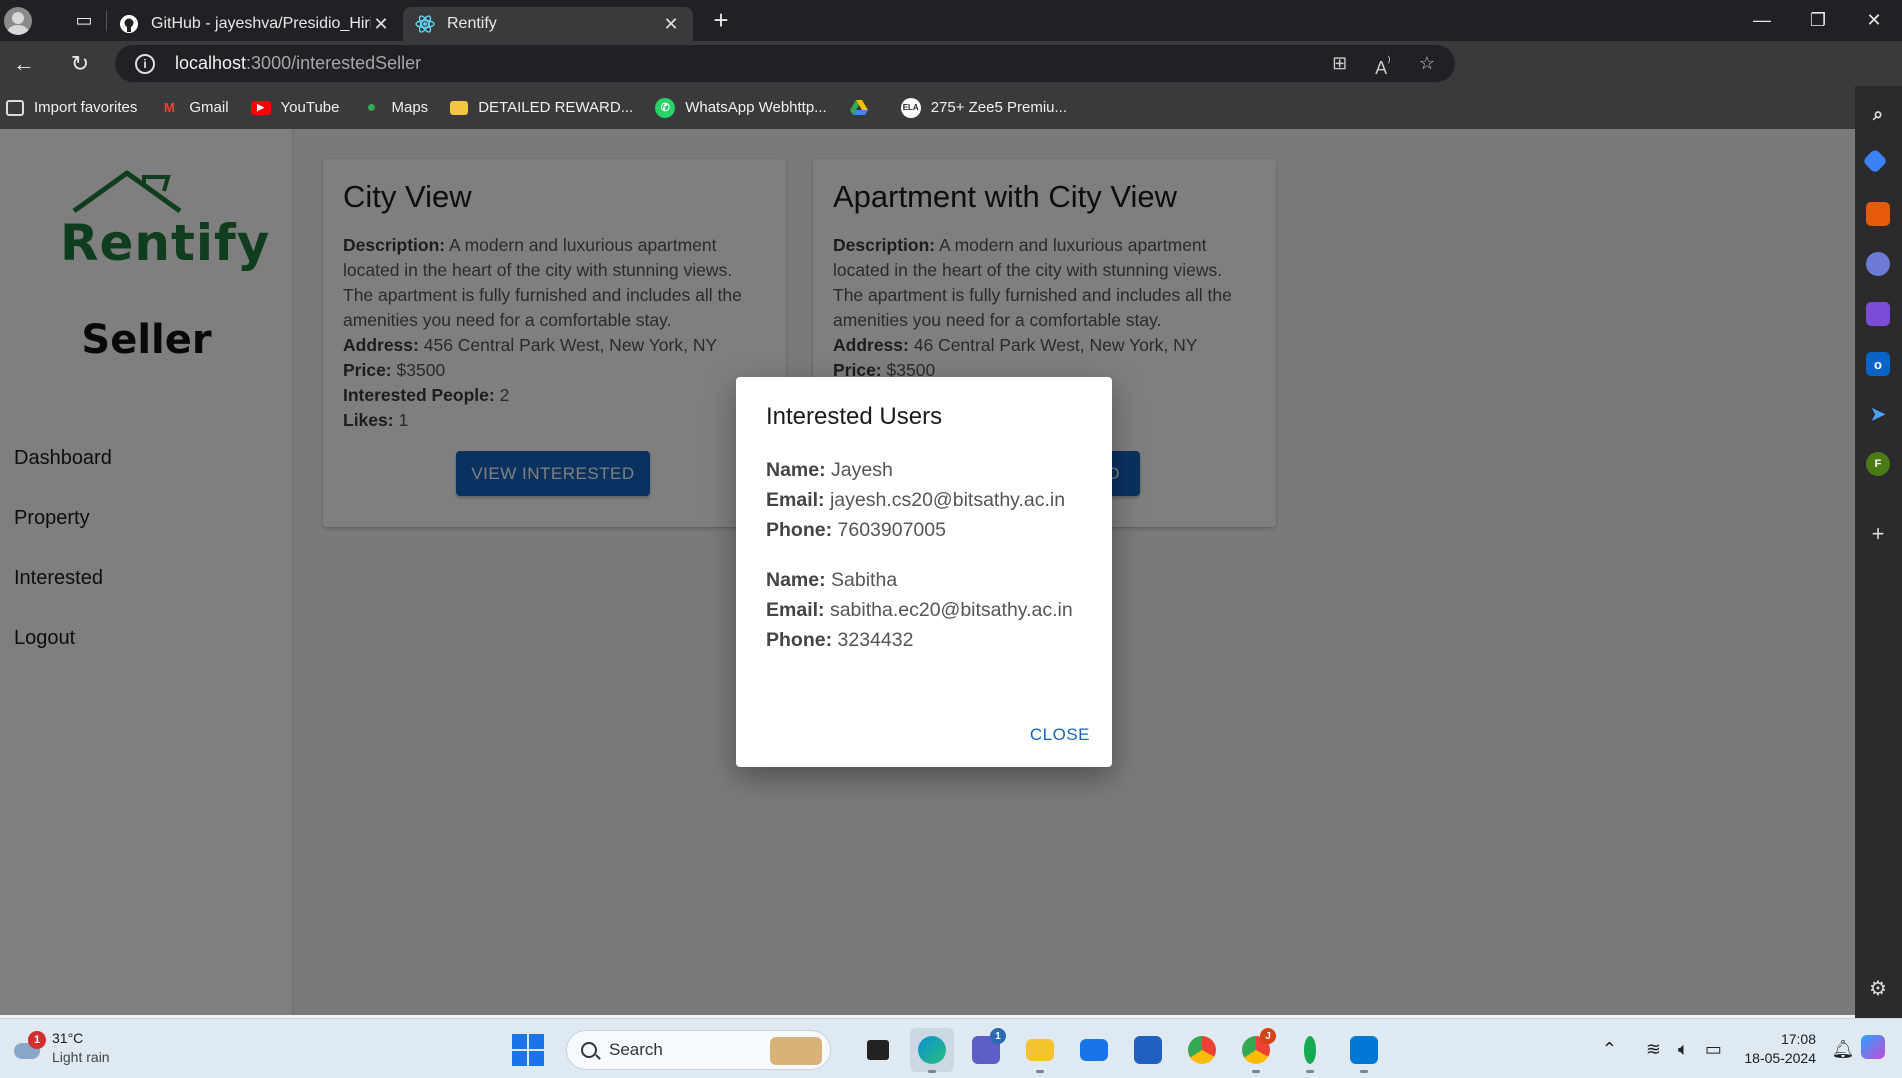  Describe the element at coordinates (919, 610) in the screenshot. I see `user-email: Email: sabitha.ec20@bitsathy.ac.in` at that location.